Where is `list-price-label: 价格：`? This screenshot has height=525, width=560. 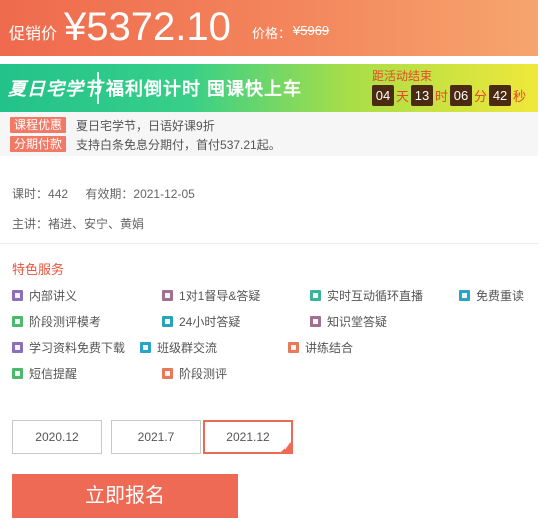 list-price-label: 价格： is located at coordinates (272, 33).